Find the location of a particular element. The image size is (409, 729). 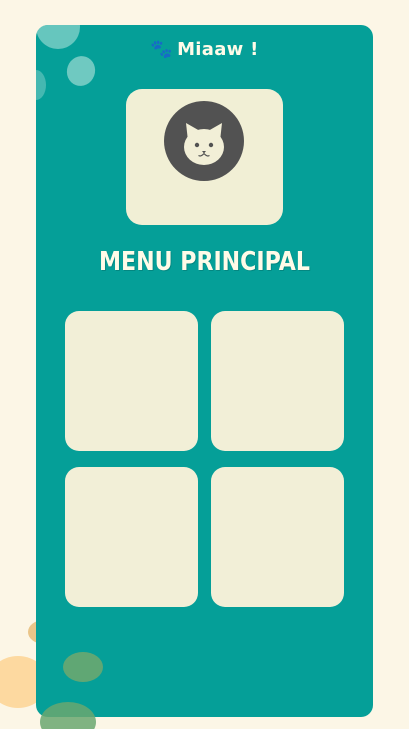

app-title: 🐾 Miaaw ! is located at coordinates (204, 49).